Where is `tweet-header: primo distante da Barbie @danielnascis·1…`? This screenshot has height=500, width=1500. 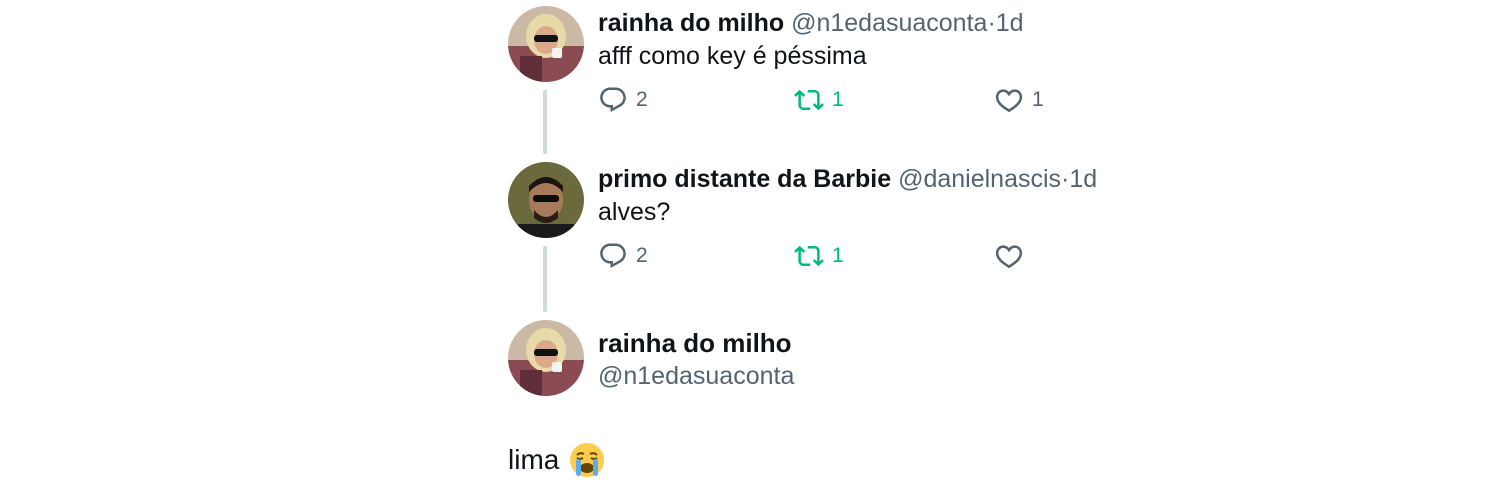
tweet-header: primo distante da Barbie @danielnascis·1… is located at coordinates (847, 179).